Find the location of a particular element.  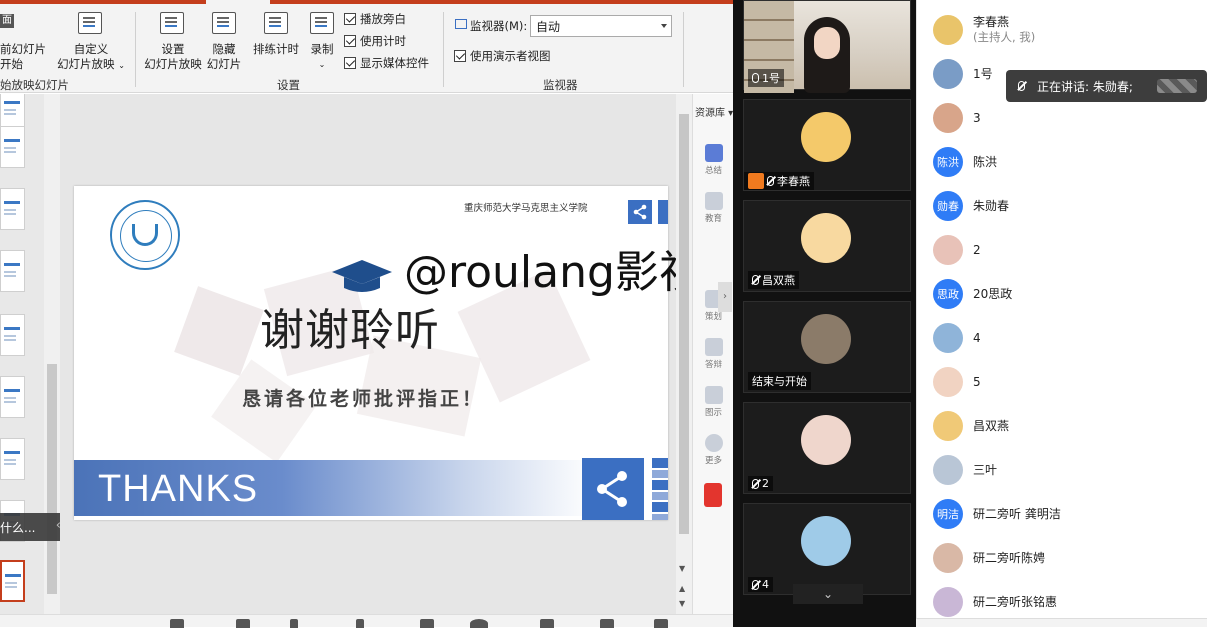

participant-row: 4 is located at coordinates (957, 338).